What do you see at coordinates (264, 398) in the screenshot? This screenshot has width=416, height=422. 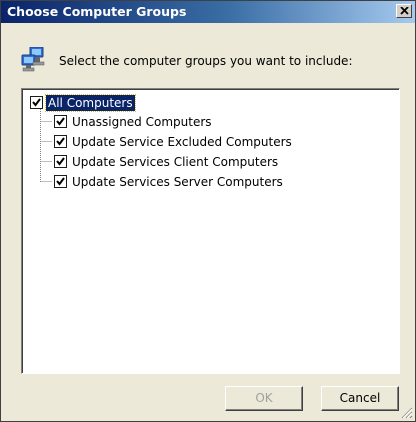 I see `ok-button: OK` at bounding box center [264, 398].